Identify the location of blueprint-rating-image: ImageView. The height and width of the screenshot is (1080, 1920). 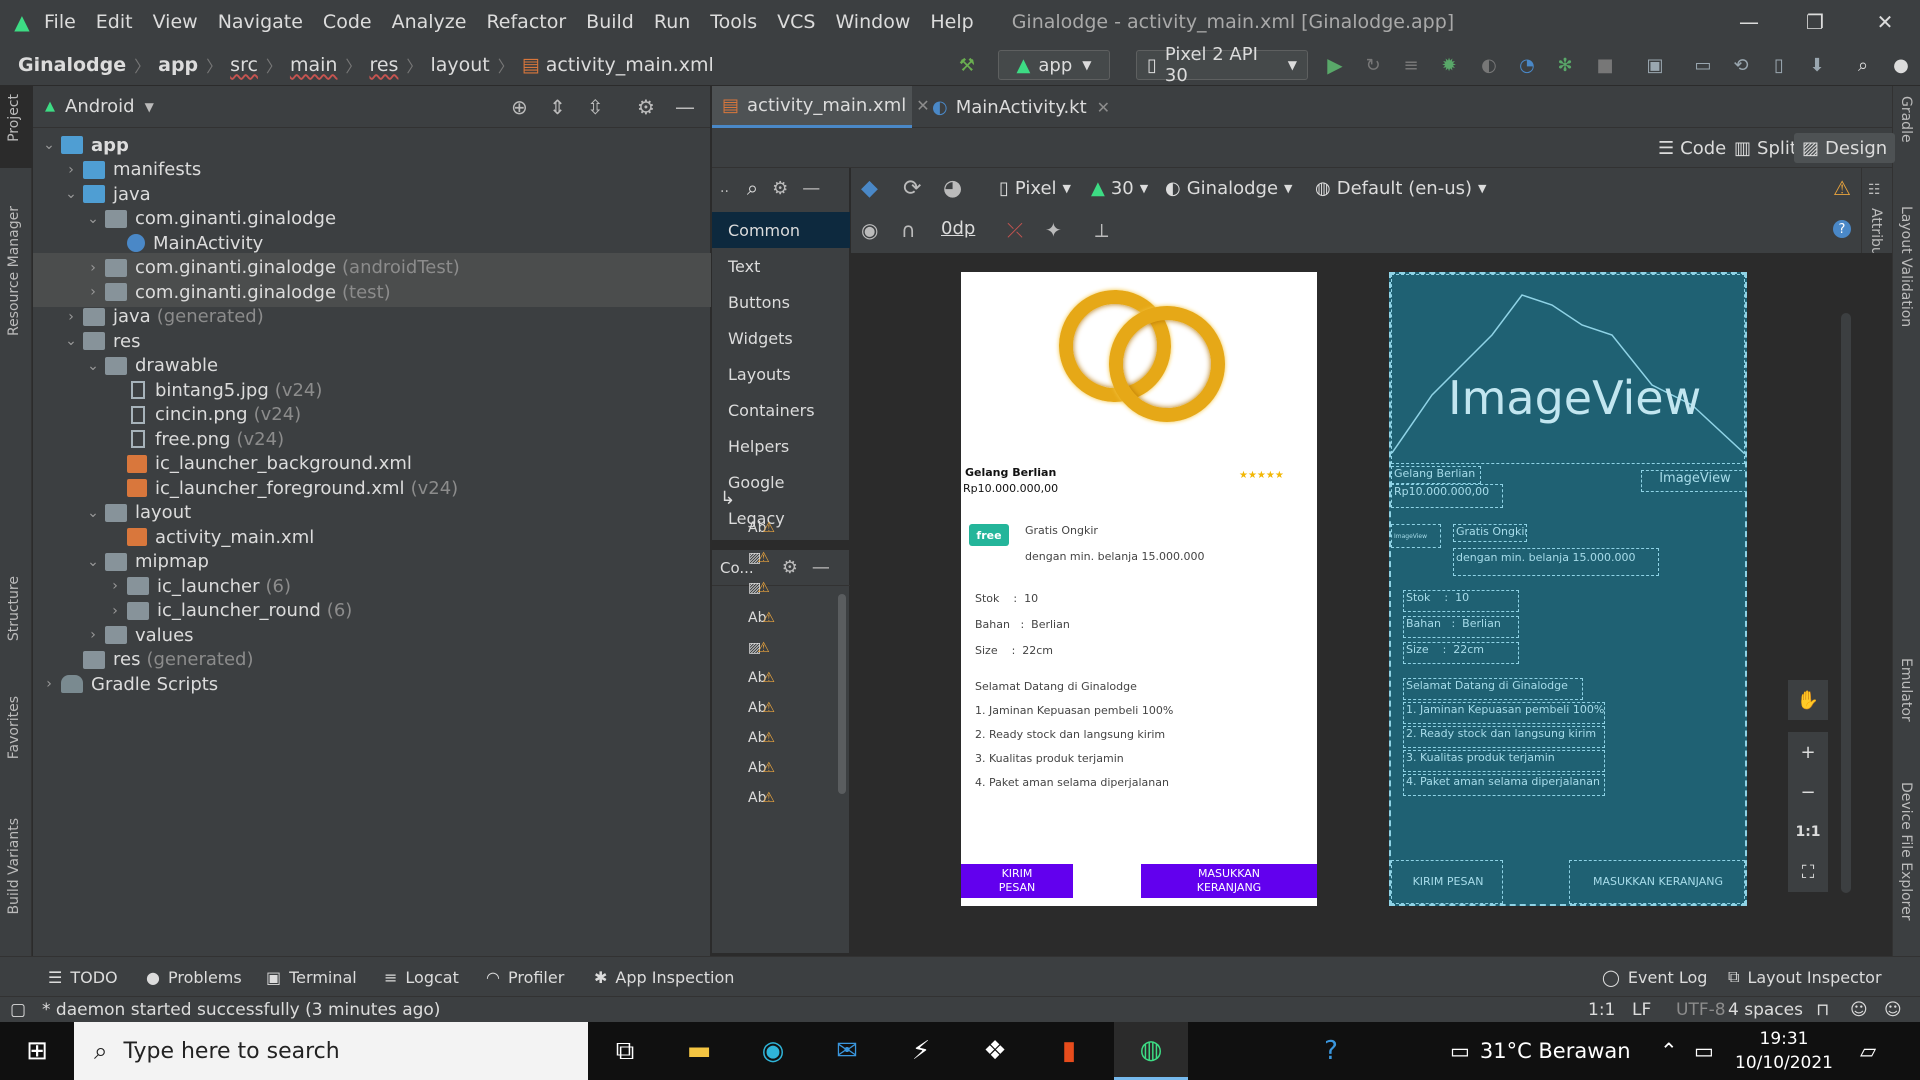
(1693, 481).